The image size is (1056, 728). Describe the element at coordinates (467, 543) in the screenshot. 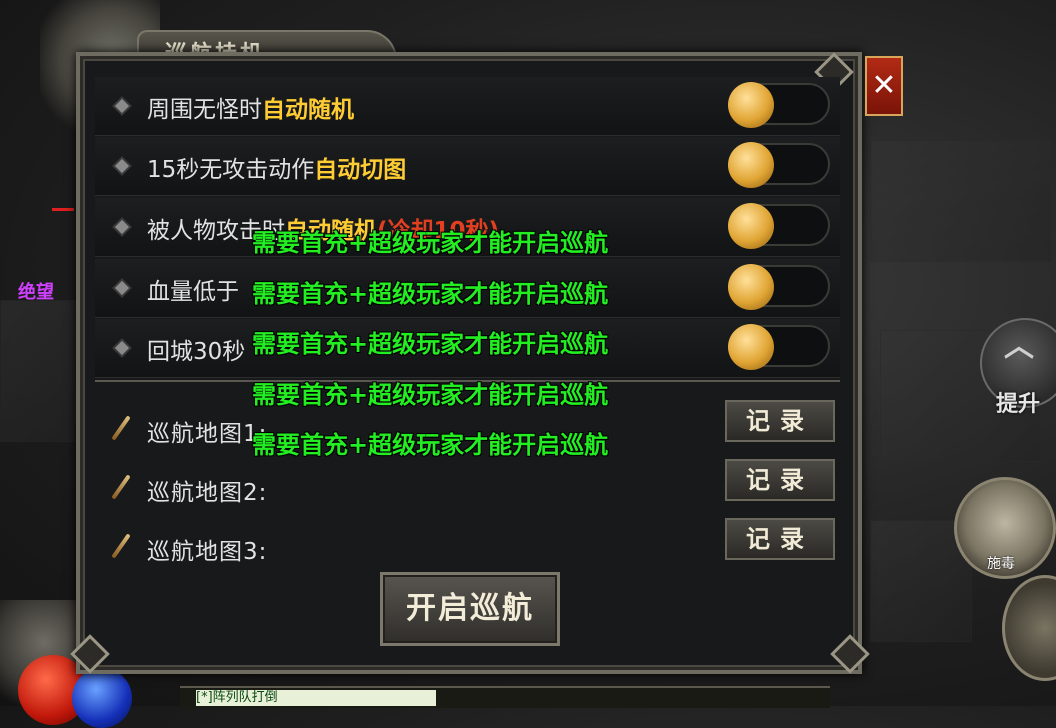

I see `map-row: 巡航地图3: 记录` at that location.